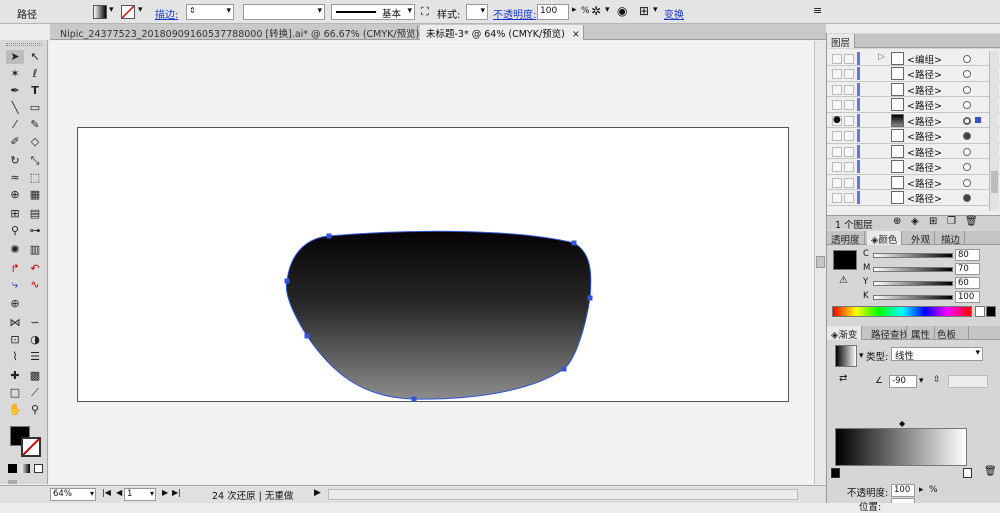 This screenshot has height=513, width=1000. Describe the element at coordinates (990, 471) in the screenshot. I see `delete-stop-icon: 🗑` at that location.